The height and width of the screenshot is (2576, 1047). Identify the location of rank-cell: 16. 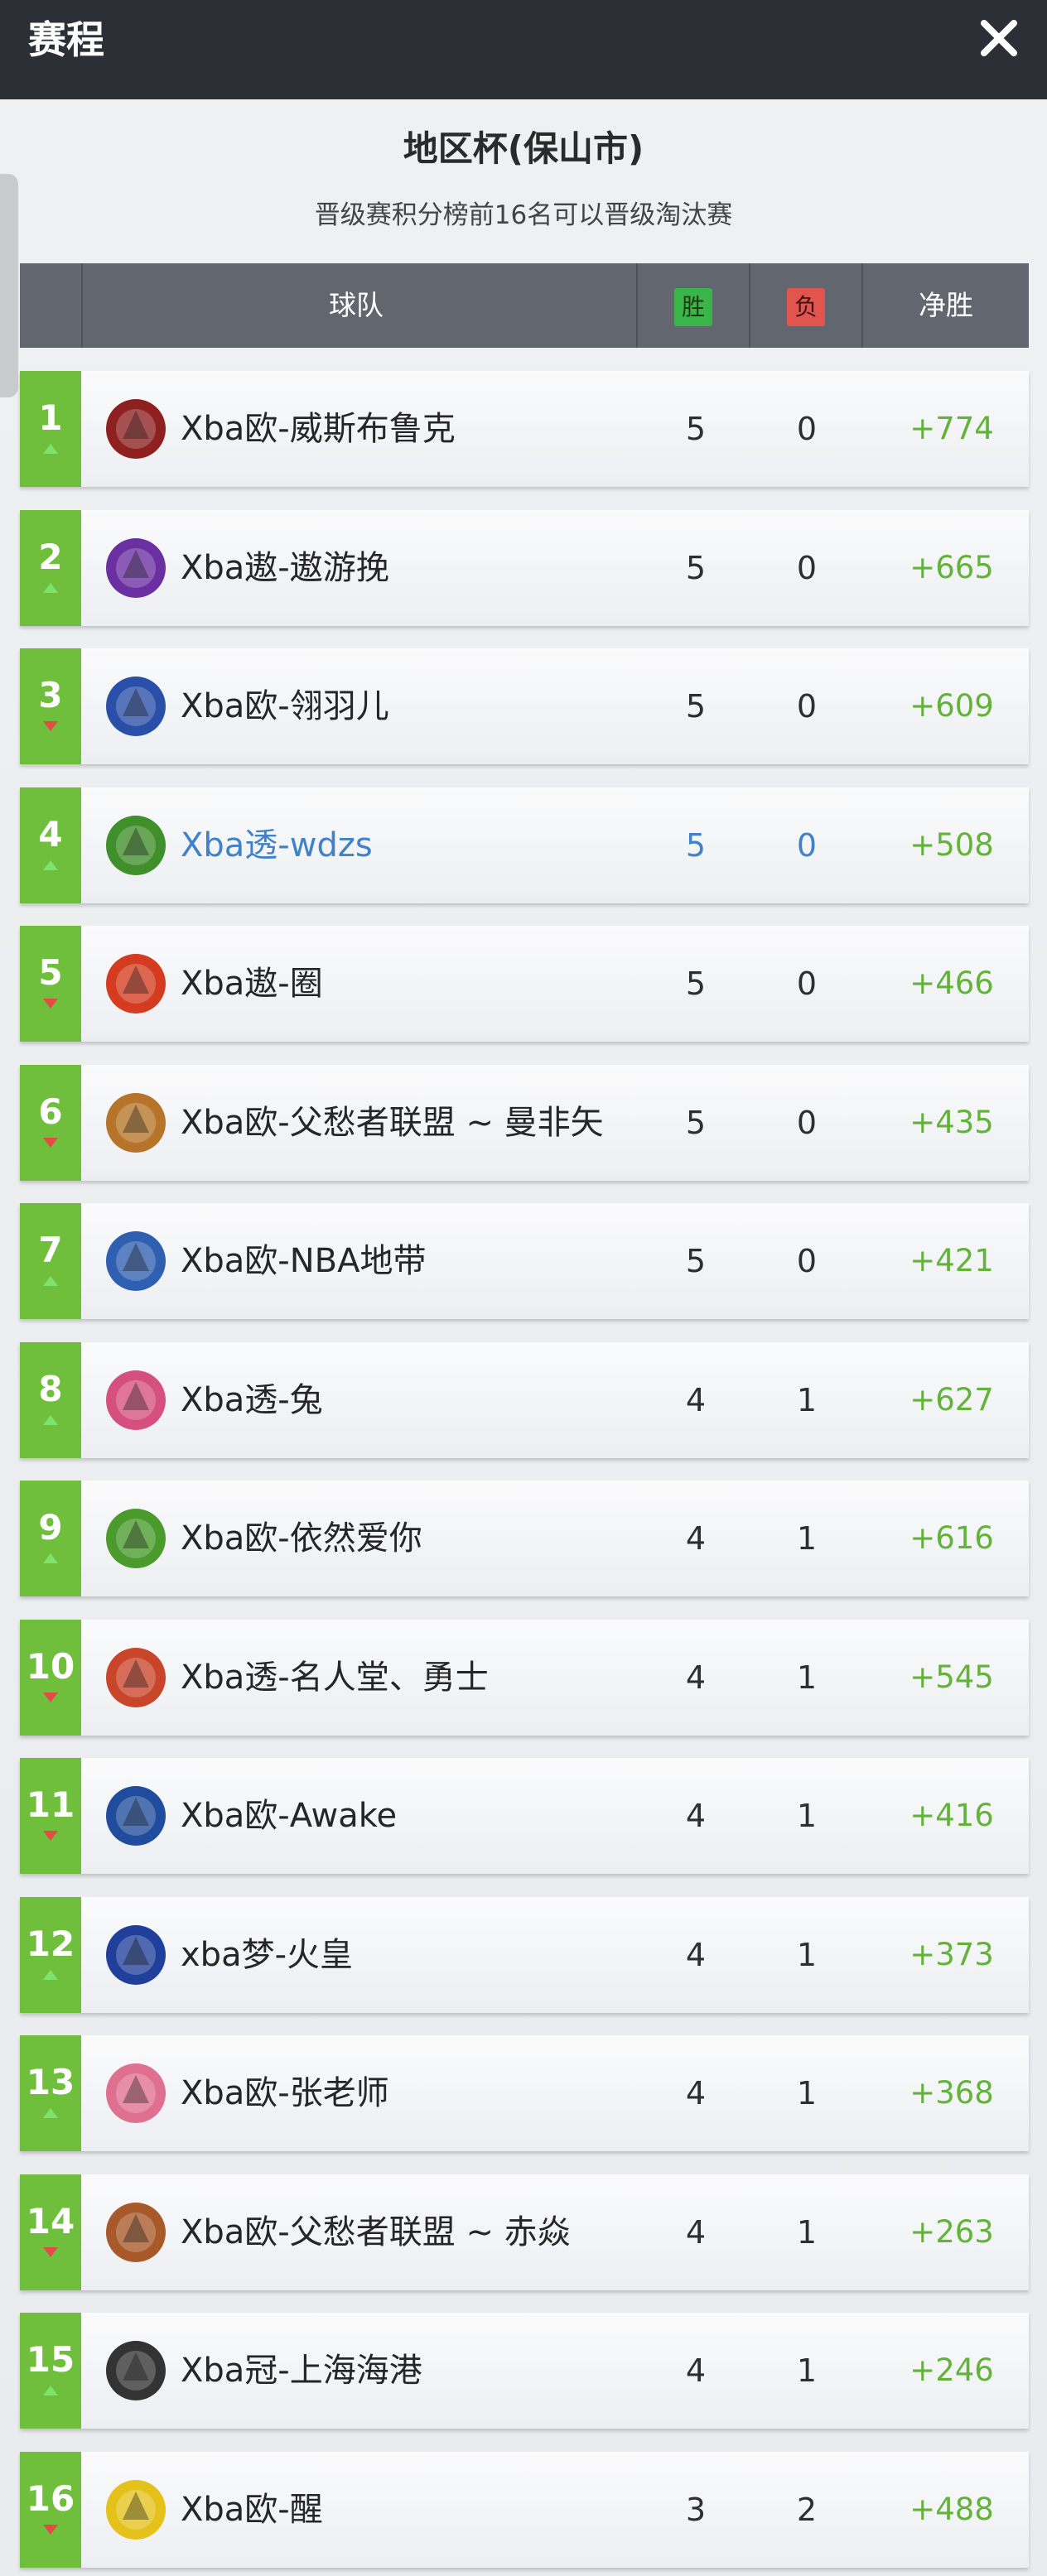
(50, 2510).